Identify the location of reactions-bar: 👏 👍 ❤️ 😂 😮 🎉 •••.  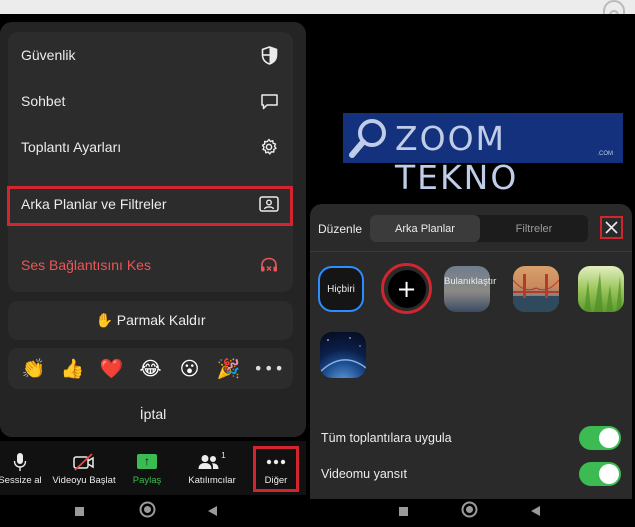
(150, 368).